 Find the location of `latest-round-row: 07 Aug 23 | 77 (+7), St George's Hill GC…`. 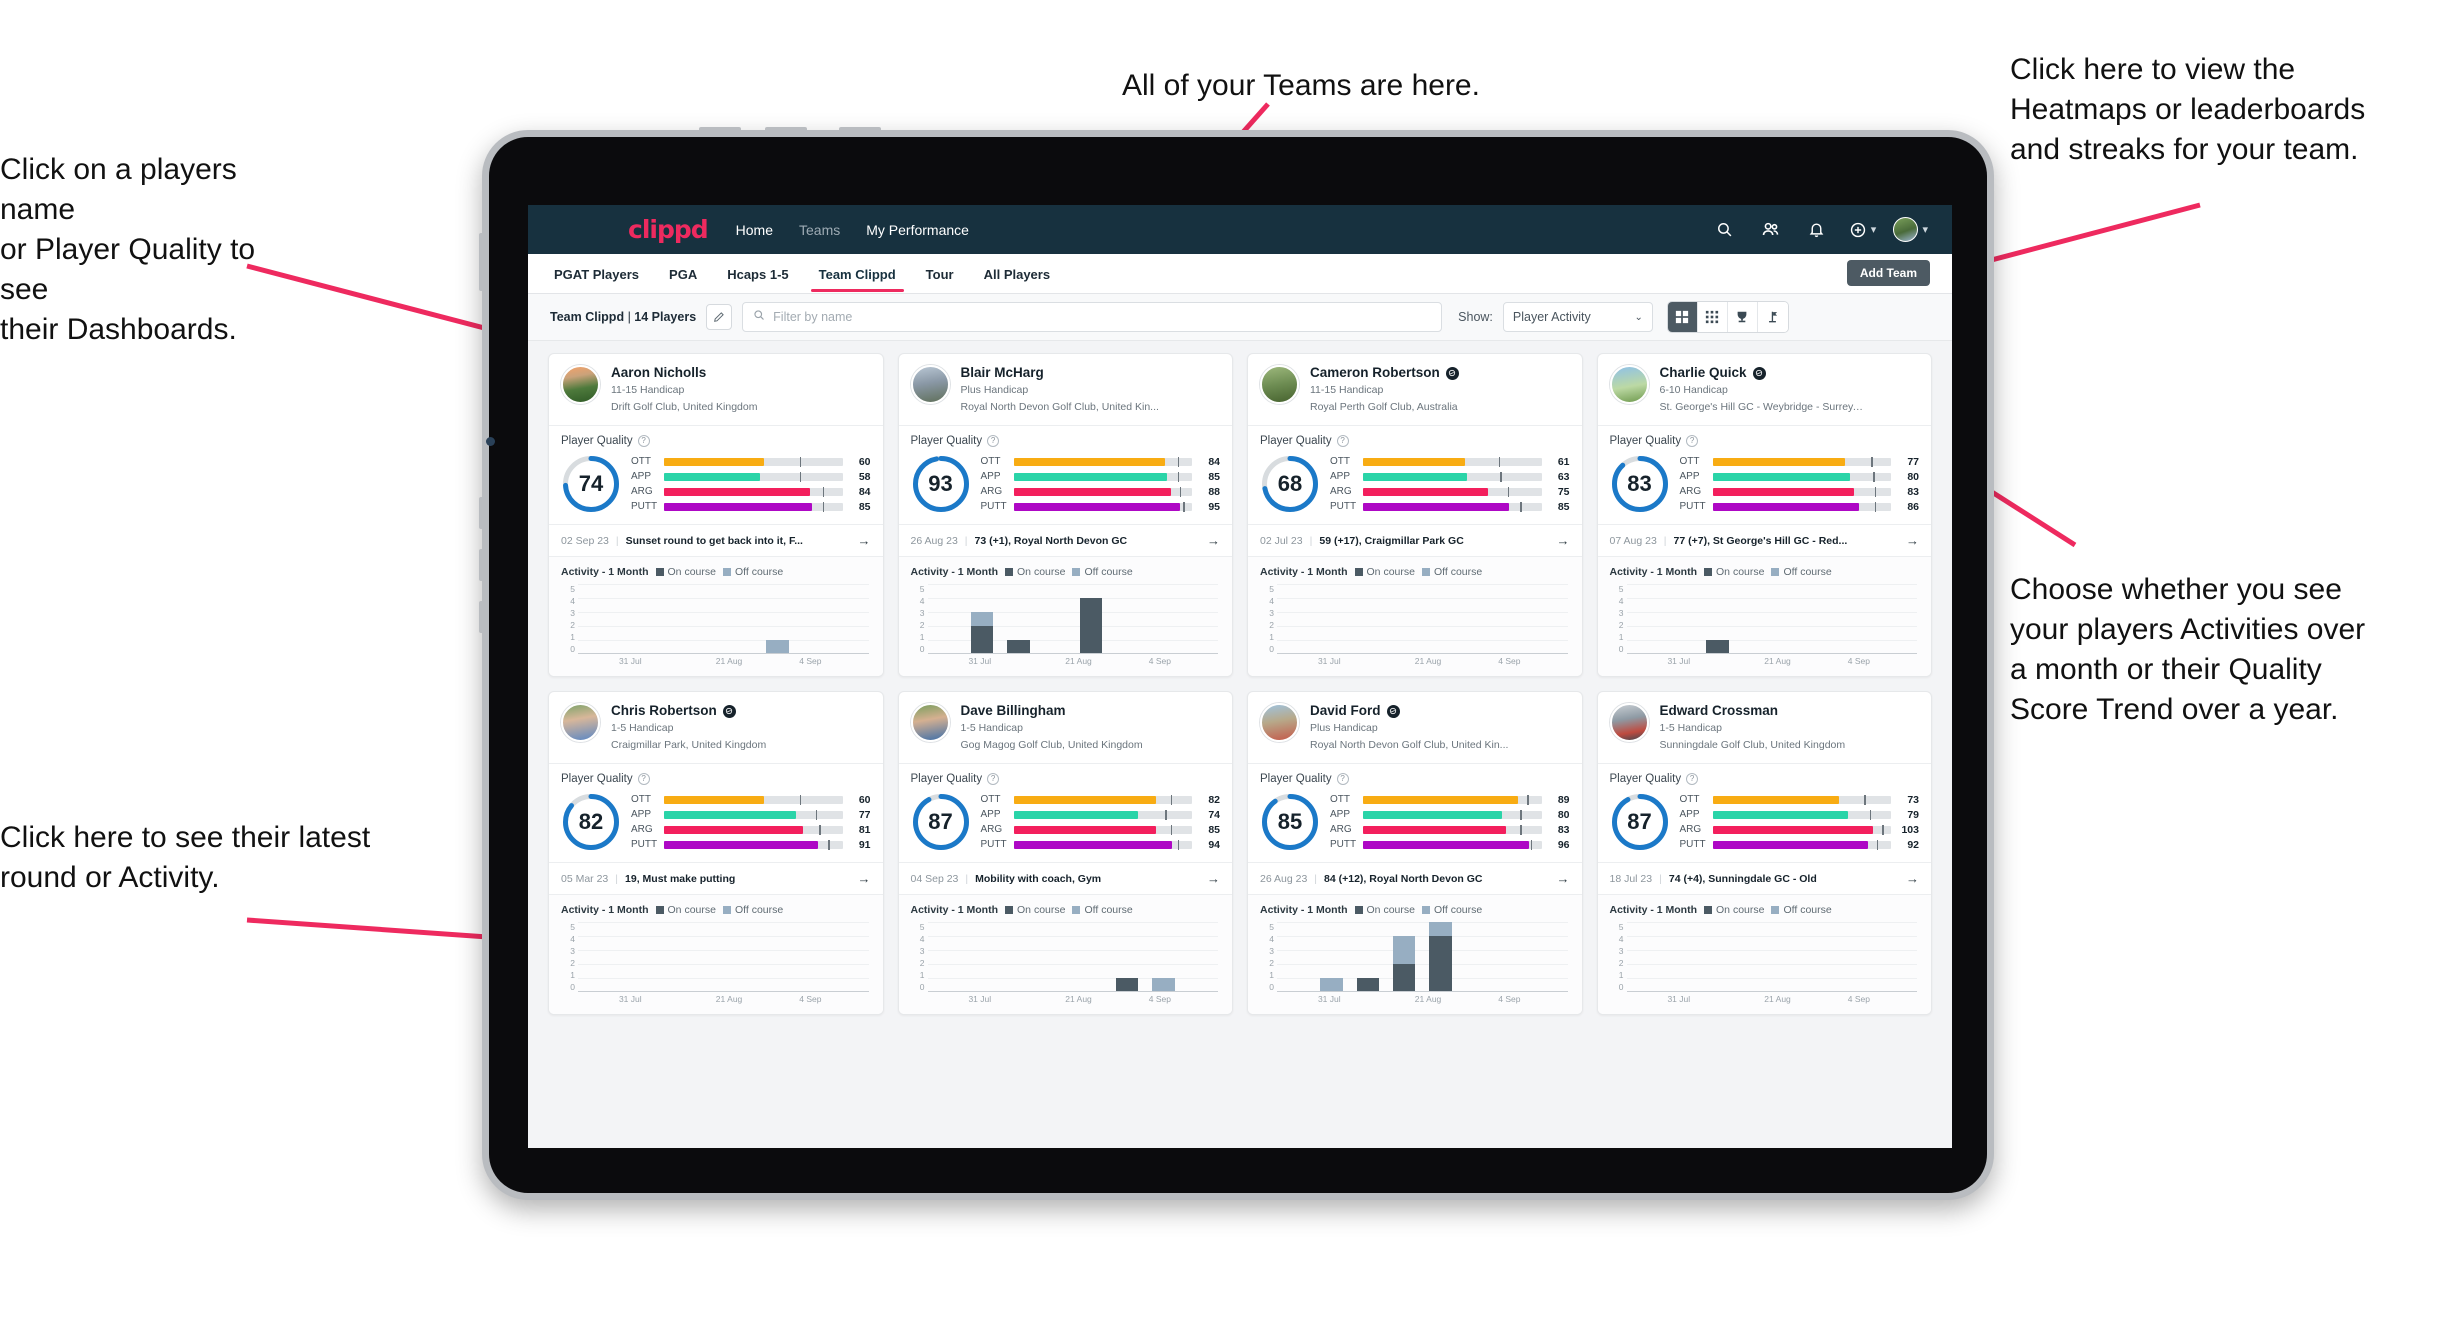

latest-round-row: 07 Aug 23 | 77 (+7), St George's Hill GC… is located at coordinates (1764, 540).